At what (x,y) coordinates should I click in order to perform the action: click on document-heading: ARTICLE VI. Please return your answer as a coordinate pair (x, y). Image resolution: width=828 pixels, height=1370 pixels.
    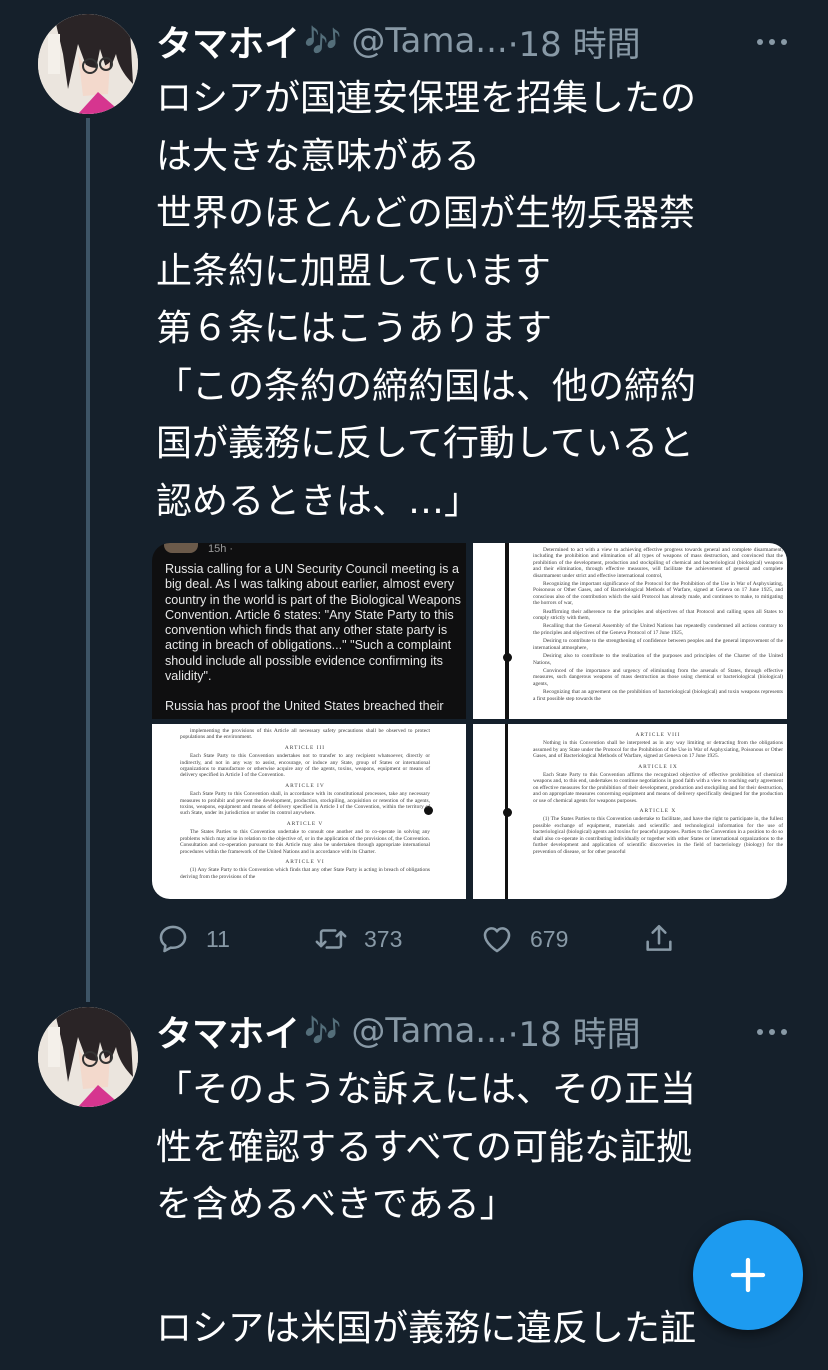
    Looking at the image, I should click on (305, 861).